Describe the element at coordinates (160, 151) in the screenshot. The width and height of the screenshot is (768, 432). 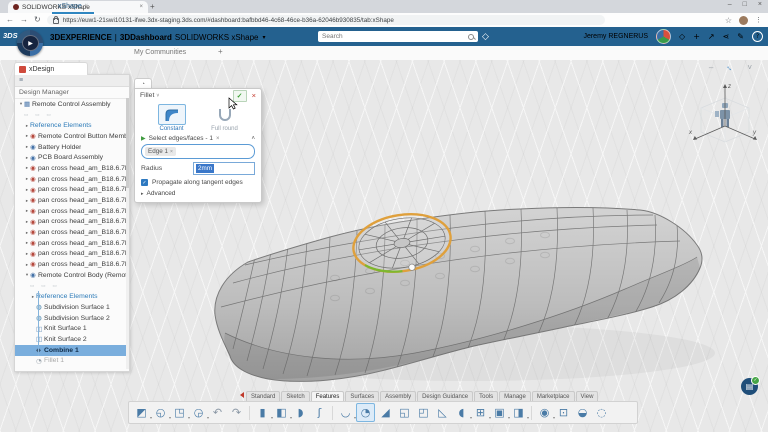
I see `edge-chip: Edge 1 ×` at that location.